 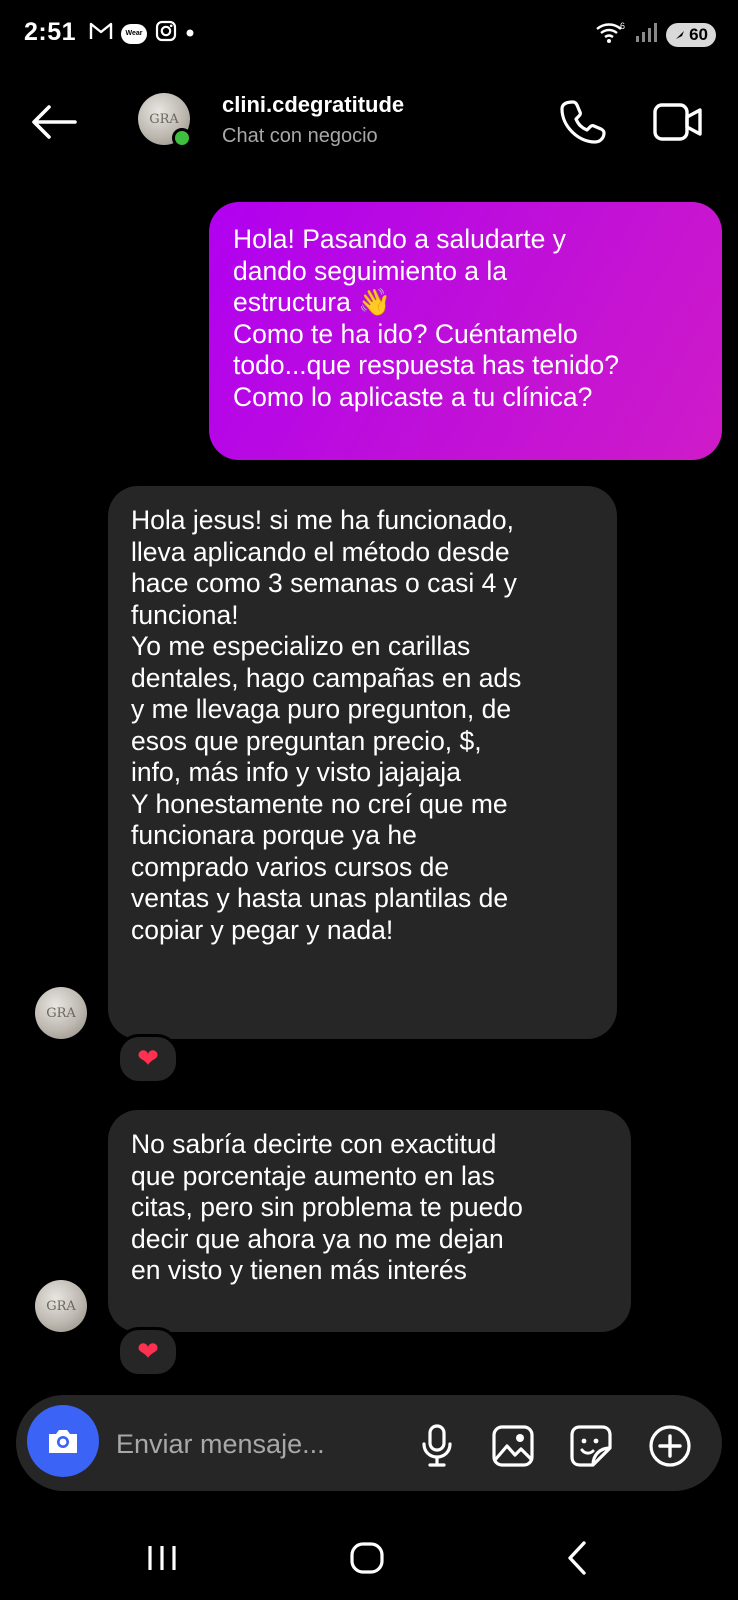 I want to click on back-icon, so click(x=577, y=1558).